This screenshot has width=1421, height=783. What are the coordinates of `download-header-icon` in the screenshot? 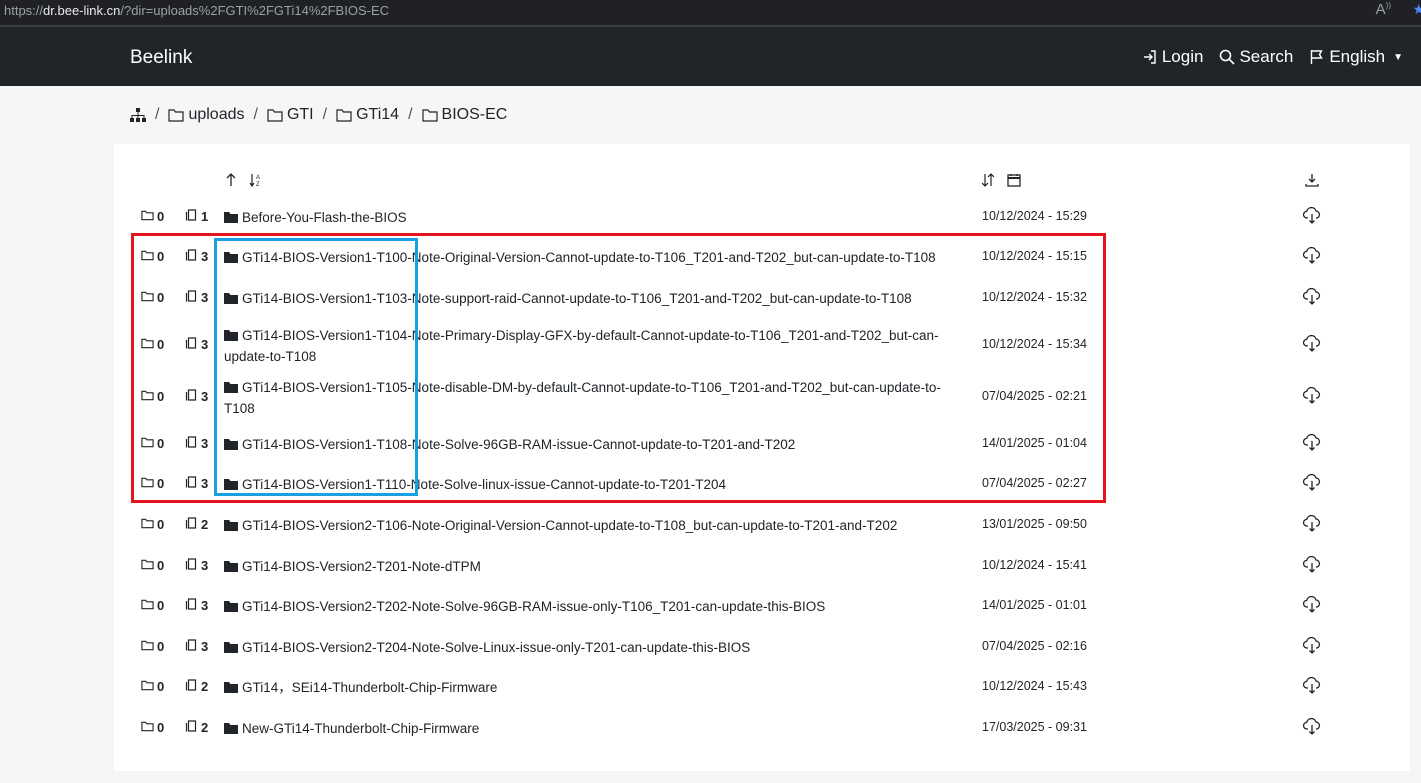 It's located at (1312, 181).